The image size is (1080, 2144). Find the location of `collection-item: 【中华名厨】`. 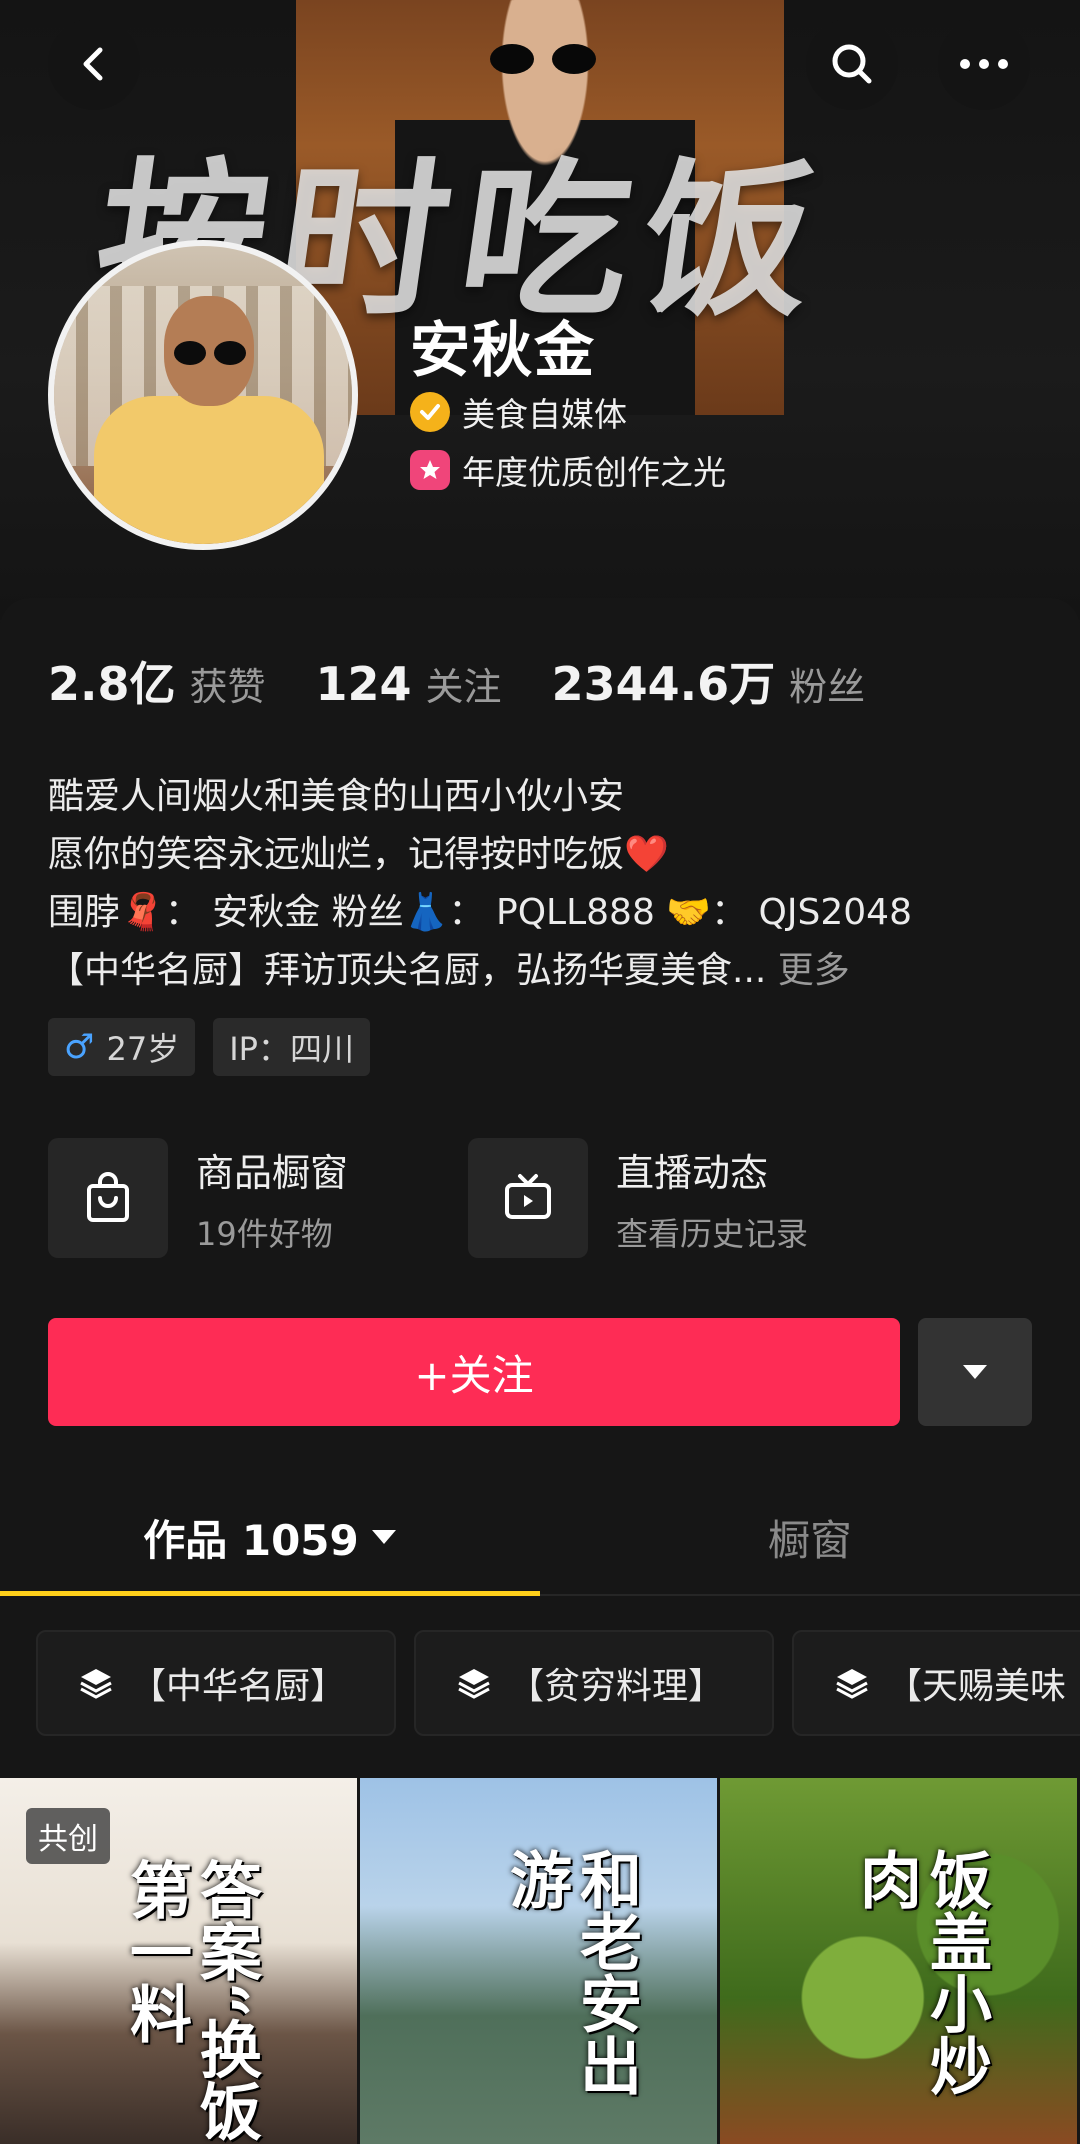

collection-item: 【中华名厨】 is located at coordinates (216, 1683).